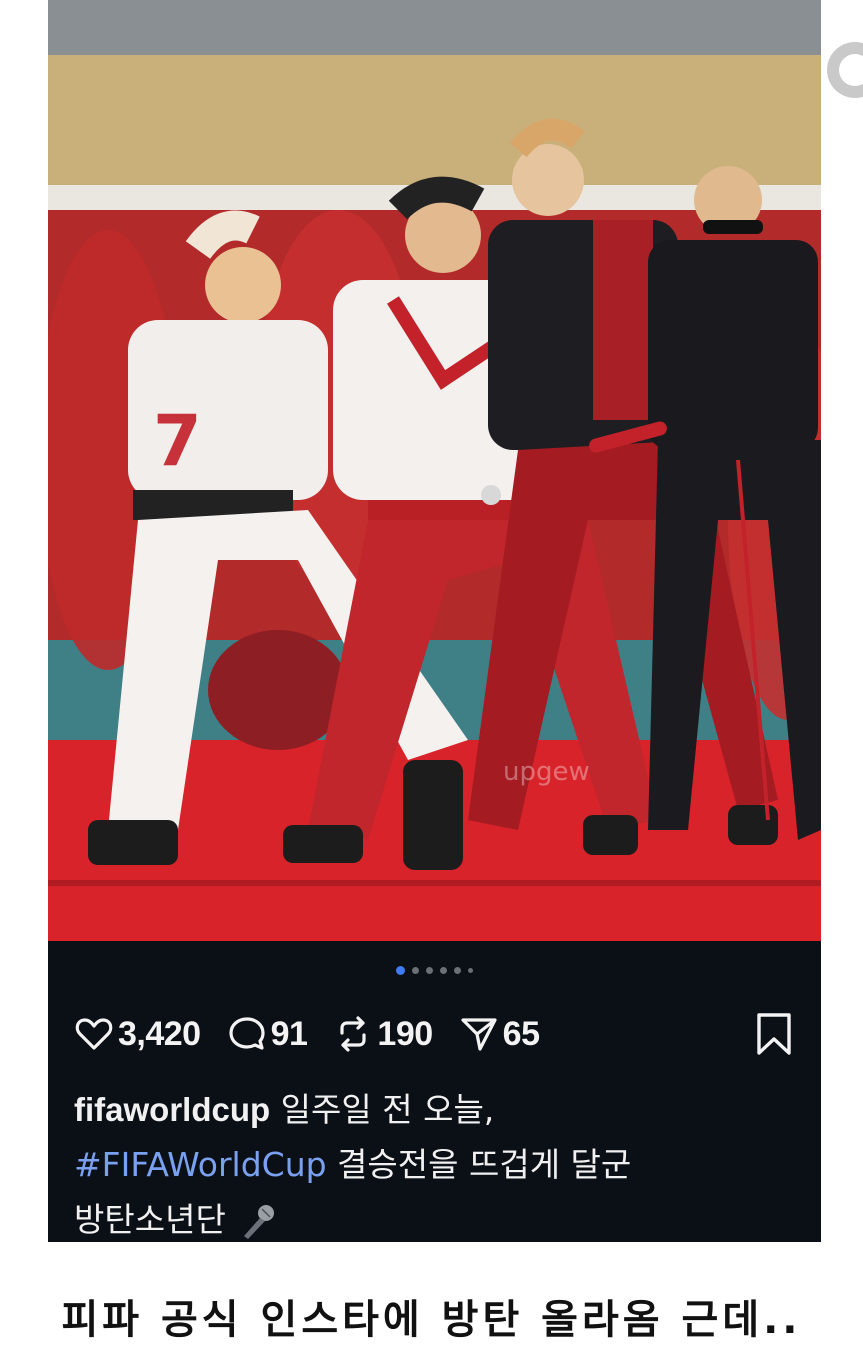 This screenshot has height=1367, width=863. What do you see at coordinates (246, 1033) in the screenshot?
I see `comment-icon` at bounding box center [246, 1033].